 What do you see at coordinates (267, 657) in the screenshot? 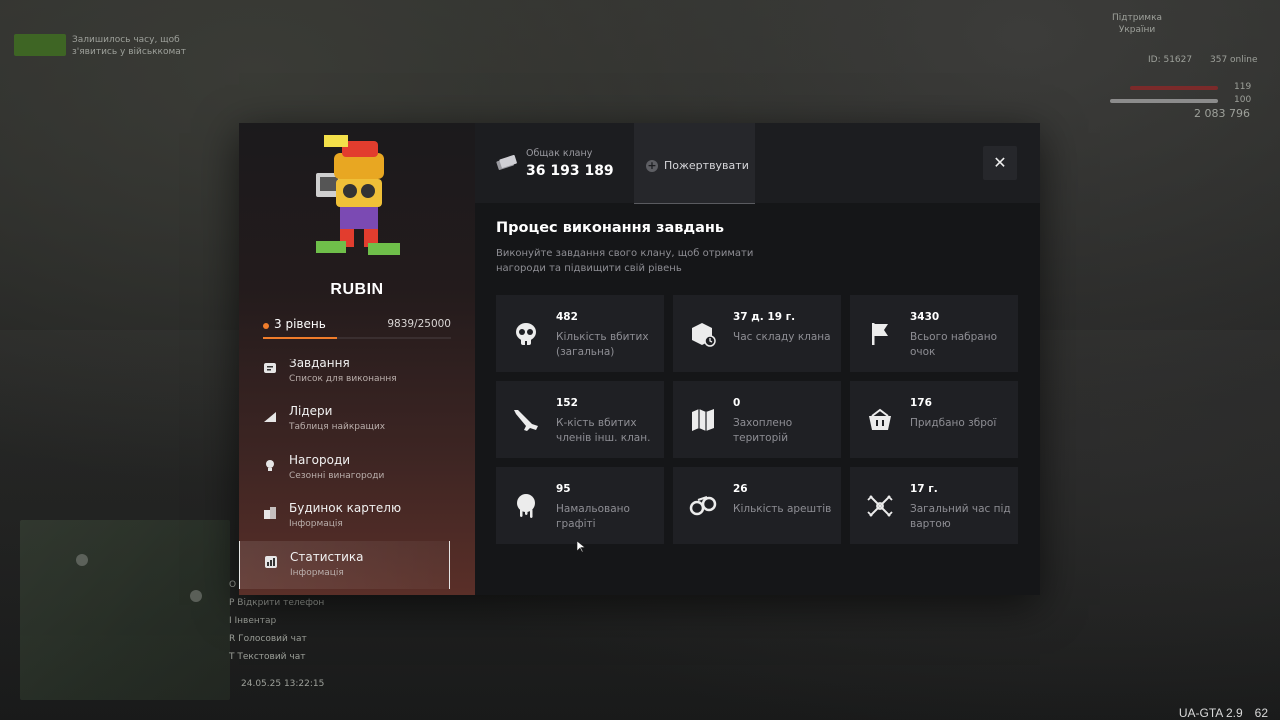
I see `control-hint: T Текстовий чат` at bounding box center [267, 657].